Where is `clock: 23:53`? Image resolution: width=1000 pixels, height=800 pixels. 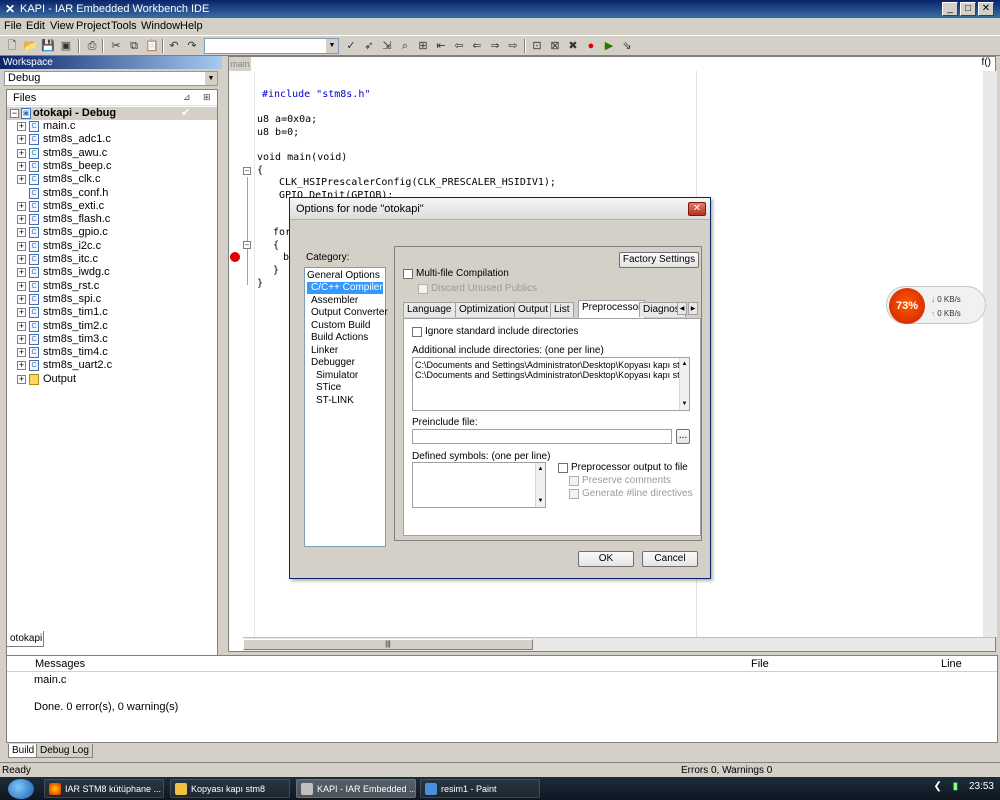 clock: 23:53 is located at coordinates (981, 786).